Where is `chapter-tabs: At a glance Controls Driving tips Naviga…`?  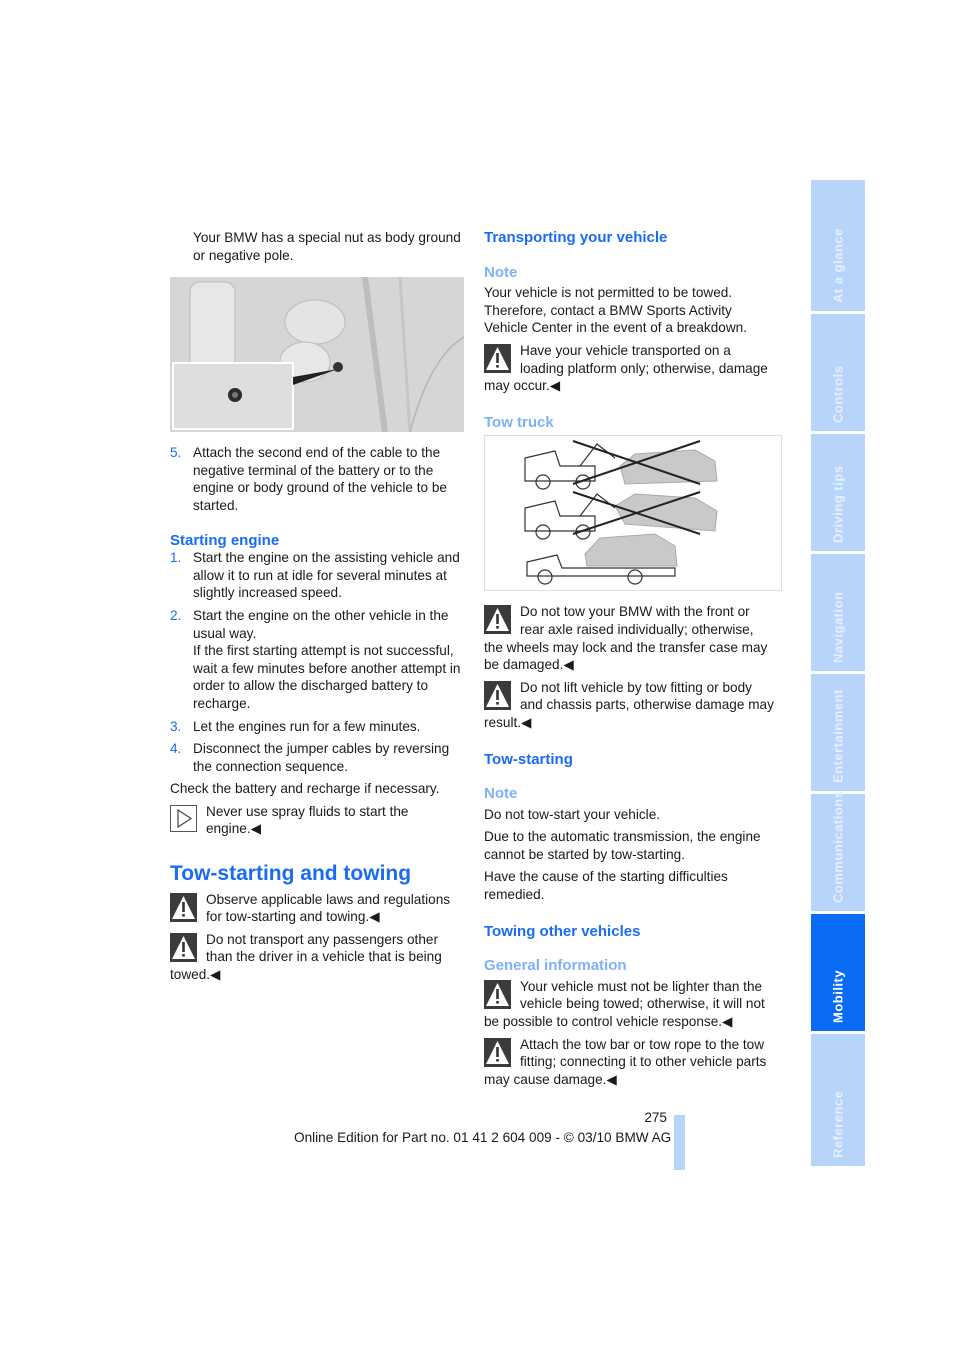
chapter-tabs: At a glance Controls Driving tips Naviga… is located at coordinates (838, 674).